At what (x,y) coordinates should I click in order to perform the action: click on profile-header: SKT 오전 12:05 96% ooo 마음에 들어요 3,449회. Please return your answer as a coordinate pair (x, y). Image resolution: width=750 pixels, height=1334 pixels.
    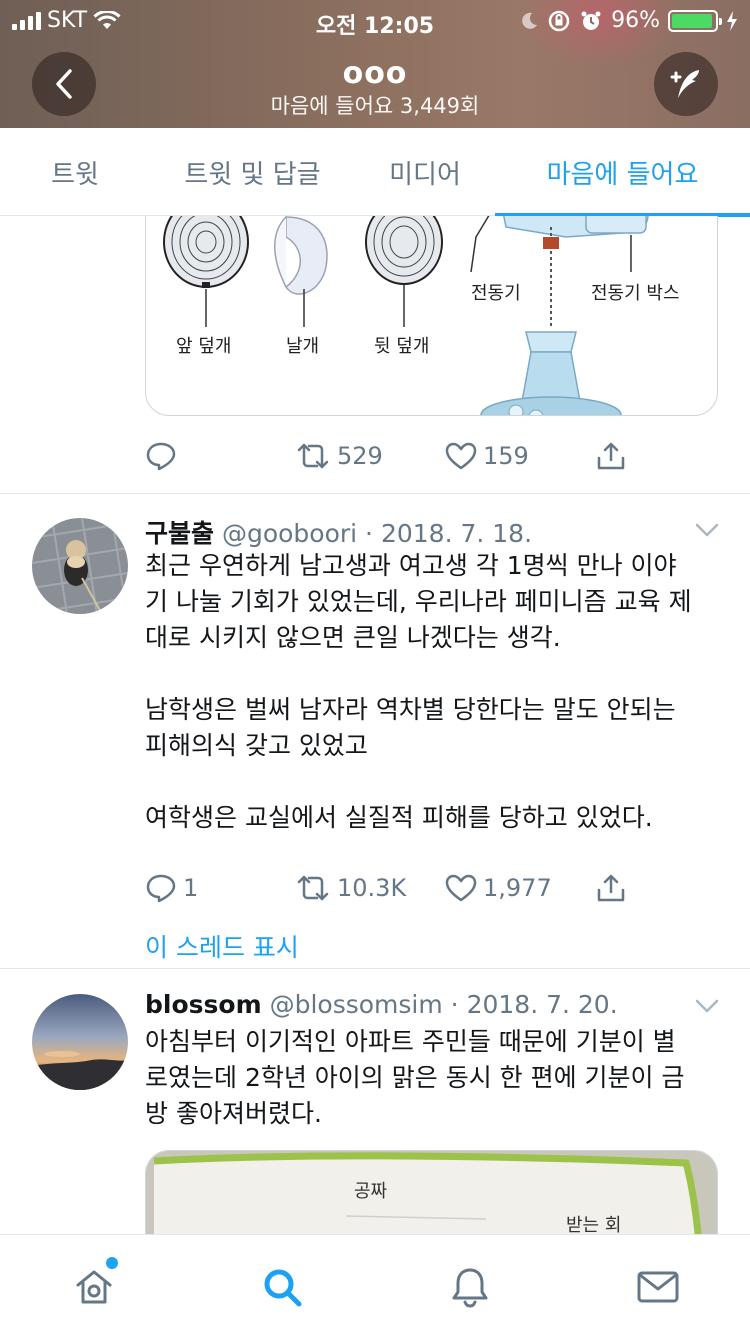
    Looking at the image, I should click on (375, 64).